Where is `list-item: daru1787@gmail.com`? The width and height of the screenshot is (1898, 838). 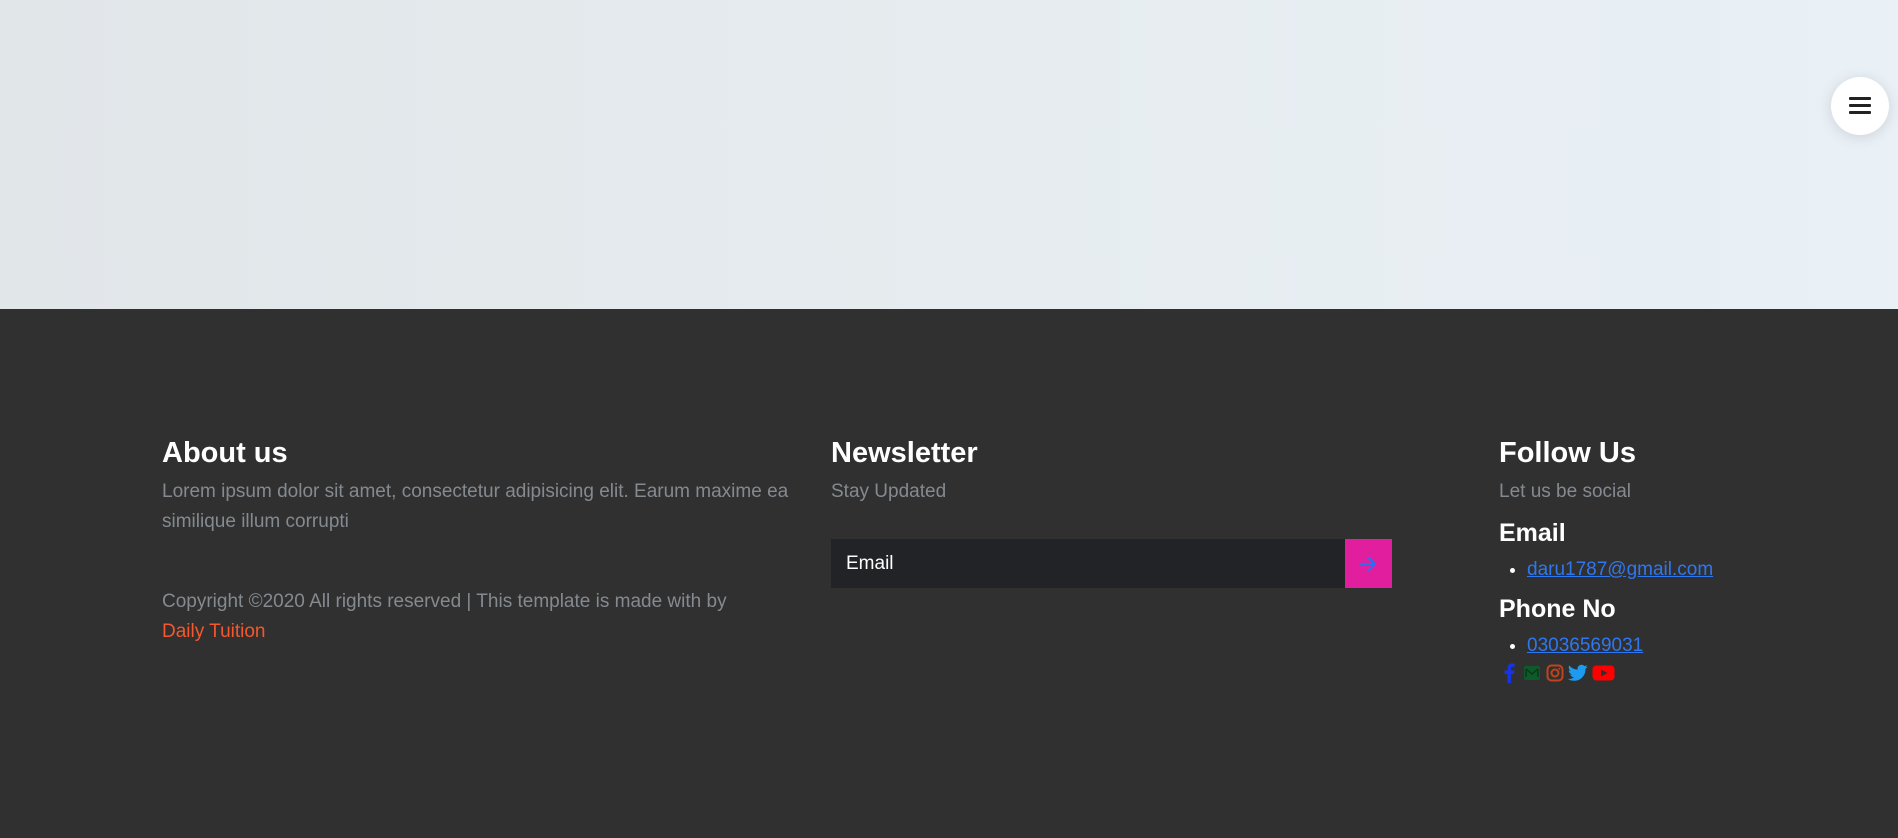
list-item: daru1787@gmail.com is located at coordinates (1703, 570).